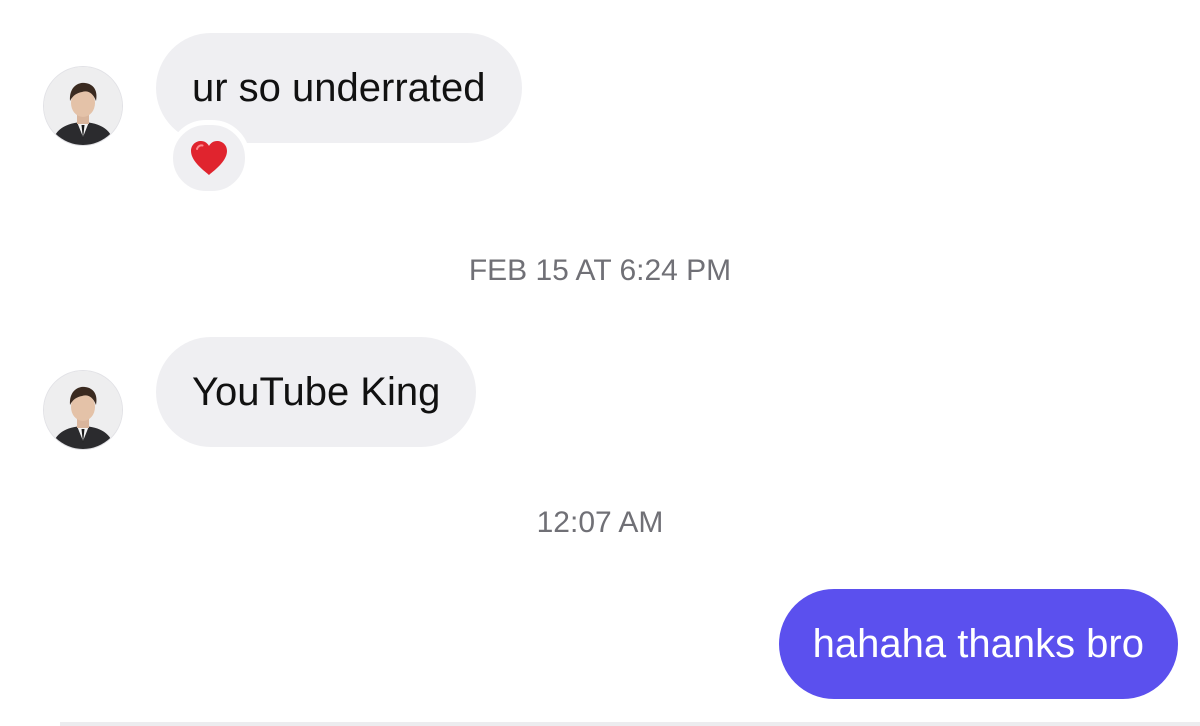 The width and height of the screenshot is (1200, 726). Describe the element at coordinates (339, 88) in the screenshot. I see `message-text: ur so underrated` at that location.